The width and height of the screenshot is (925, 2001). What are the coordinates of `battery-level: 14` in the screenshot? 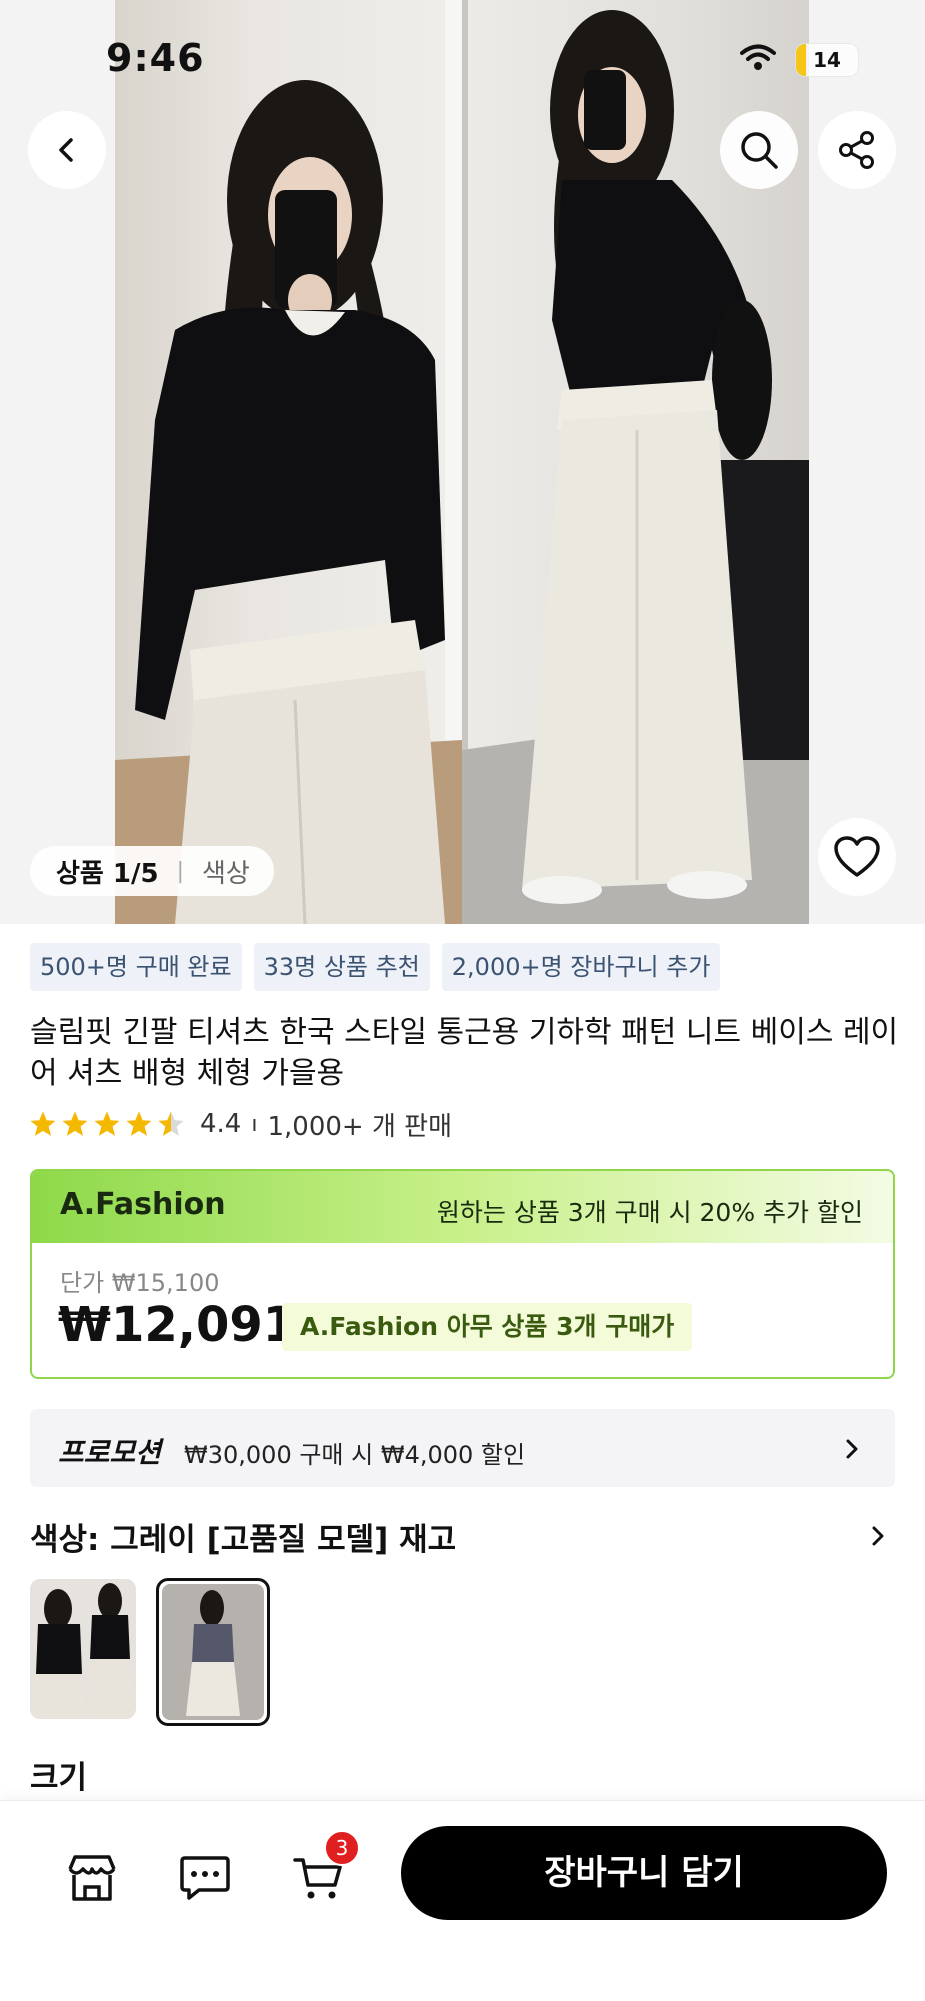 It's located at (827, 60).